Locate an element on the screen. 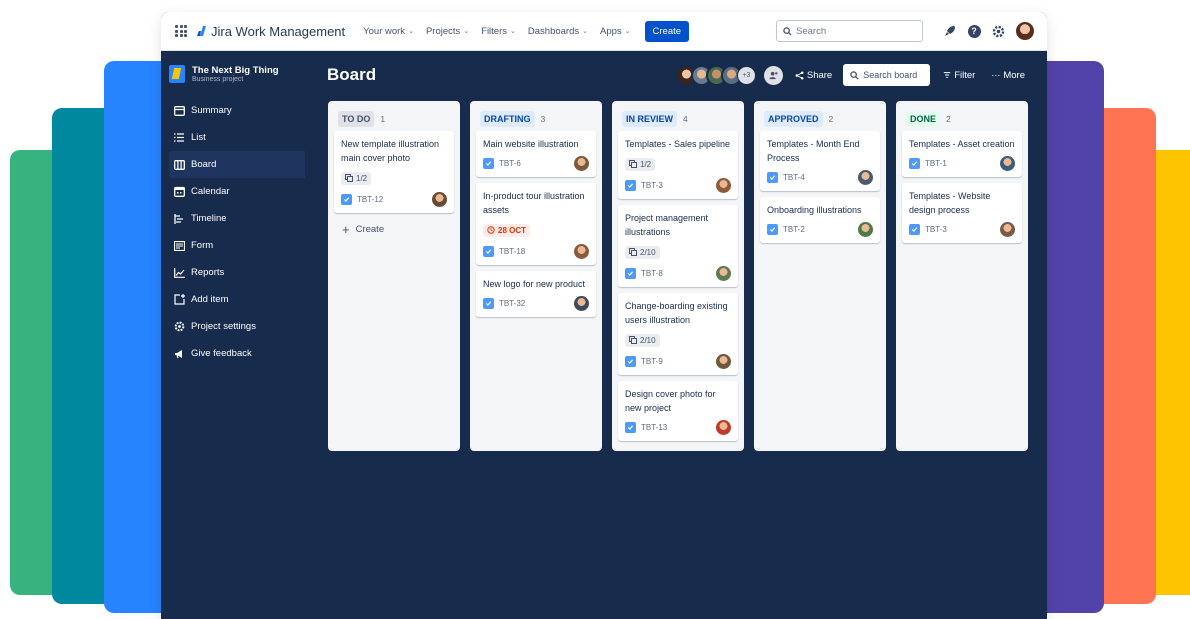  sidebar-item-add-item: Add item is located at coordinates (235, 299).